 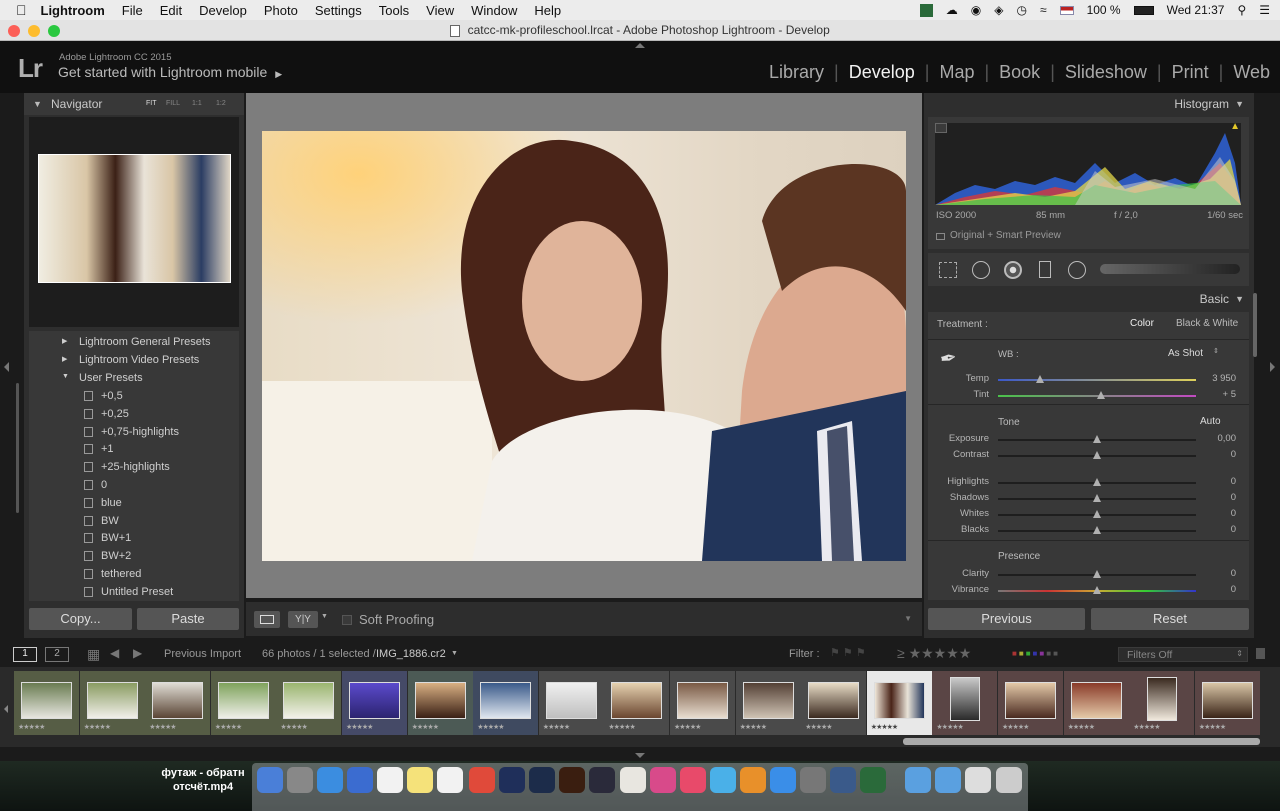 What do you see at coordinates (132, 10) in the screenshot?
I see `menu-file: File` at bounding box center [132, 10].